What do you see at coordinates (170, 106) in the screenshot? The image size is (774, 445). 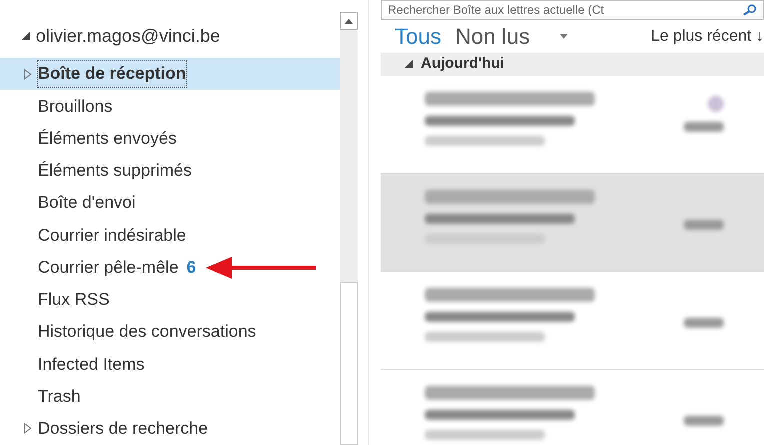 I see `folder-item: Brouillons` at bounding box center [170, 106].